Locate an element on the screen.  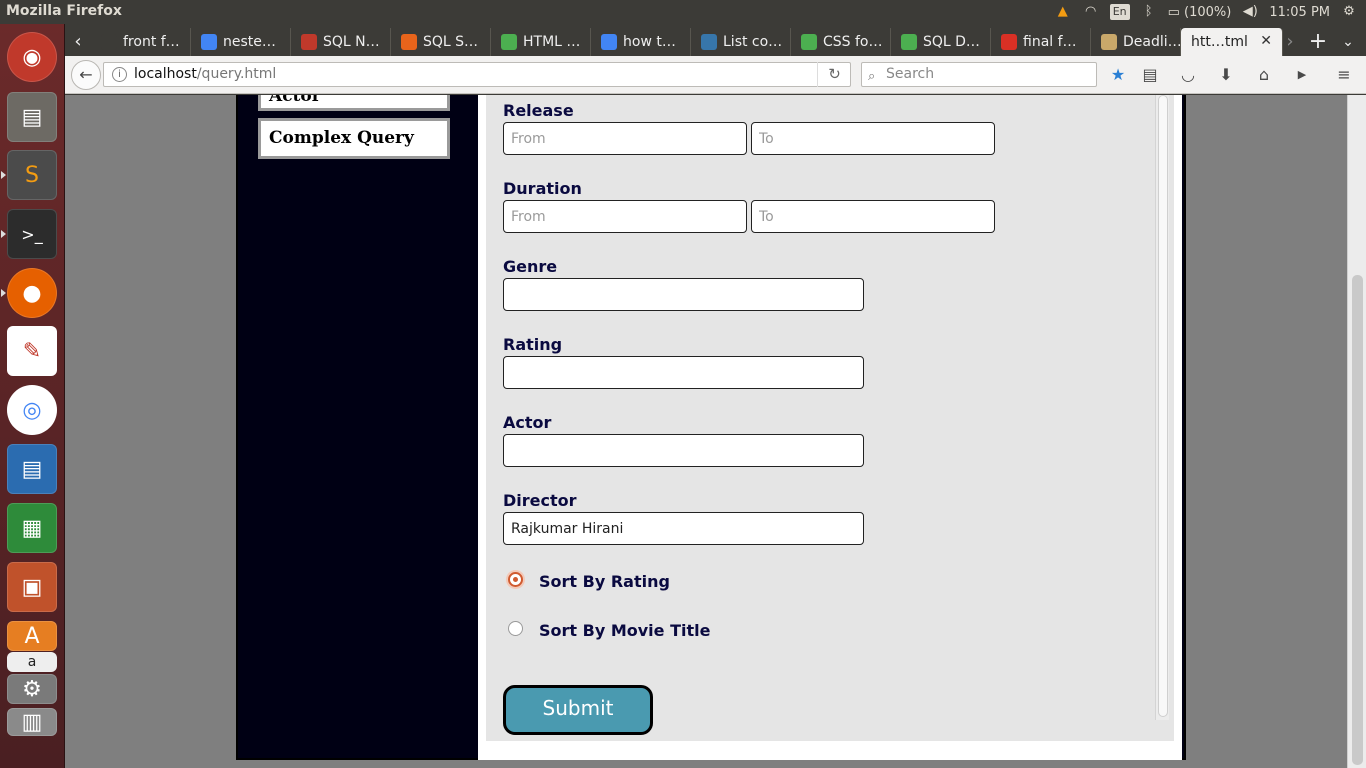
bluetooth-icon: ᛒ is located at coordinates (1149, 12).